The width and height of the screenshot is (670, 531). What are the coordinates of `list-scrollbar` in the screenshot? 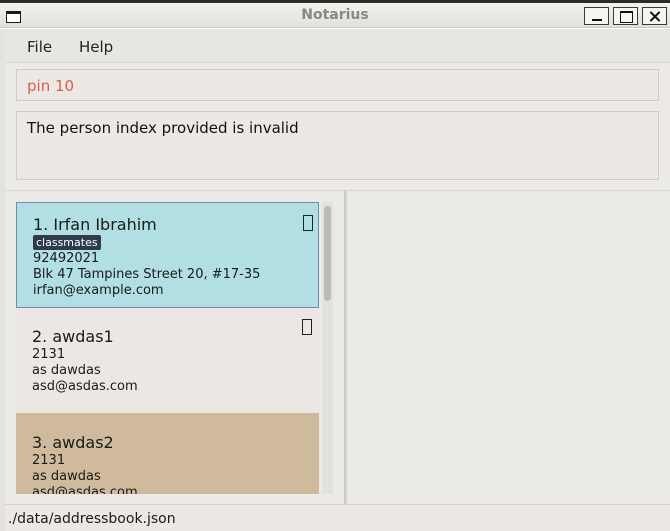 It's located at (327, 348).